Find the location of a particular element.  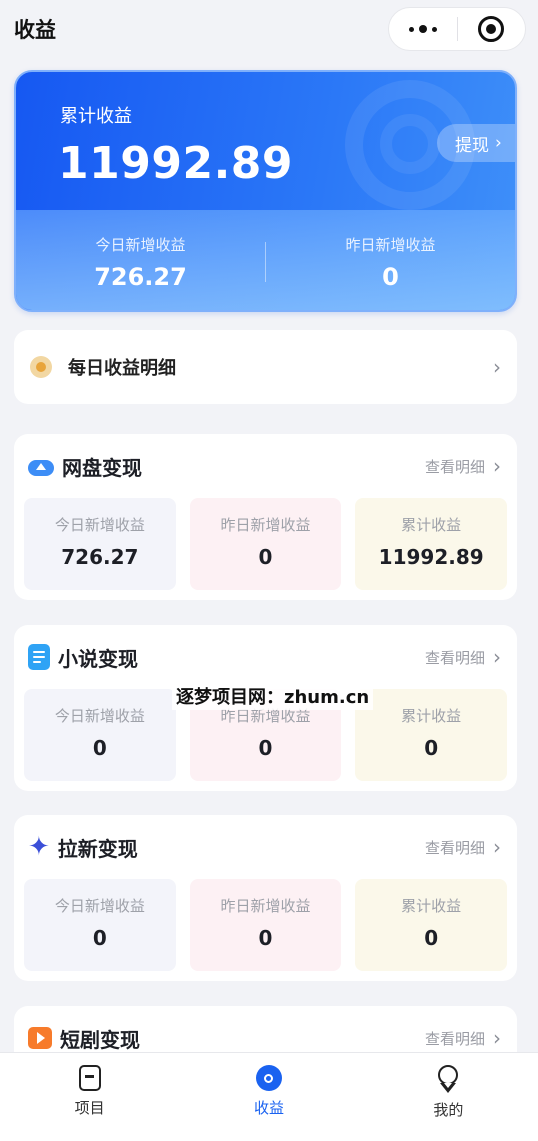

document-icon is located at coordinates (89, 1078).